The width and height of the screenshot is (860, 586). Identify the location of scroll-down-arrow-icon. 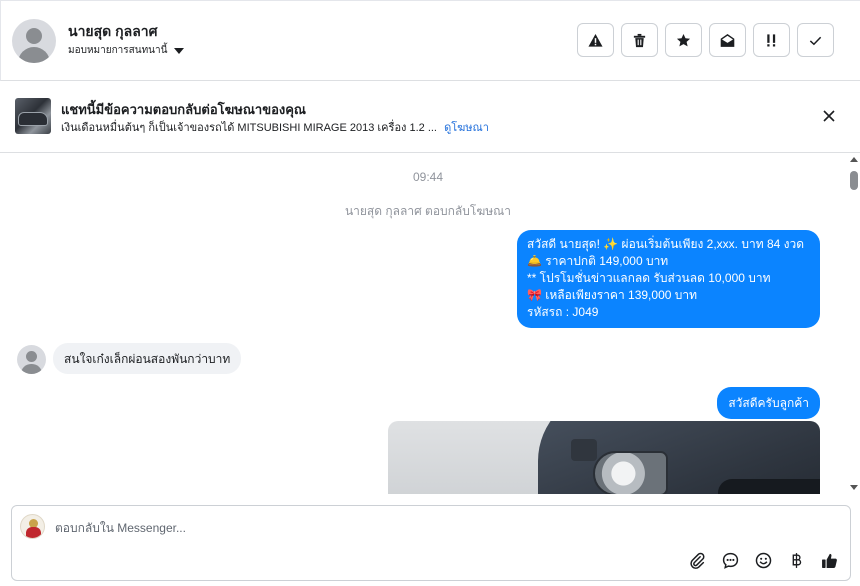
(854, 487).